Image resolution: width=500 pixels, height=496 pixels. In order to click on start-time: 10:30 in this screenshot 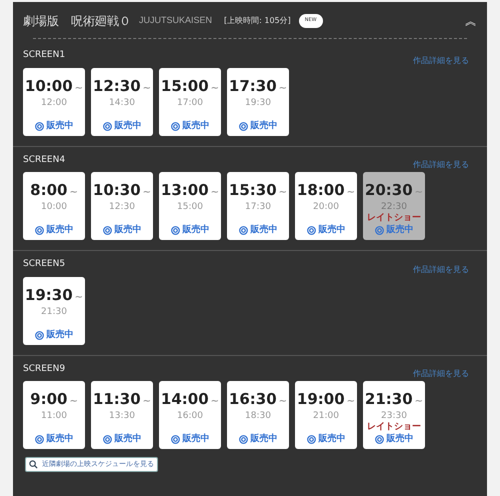, I will do `click(116, 190)`.